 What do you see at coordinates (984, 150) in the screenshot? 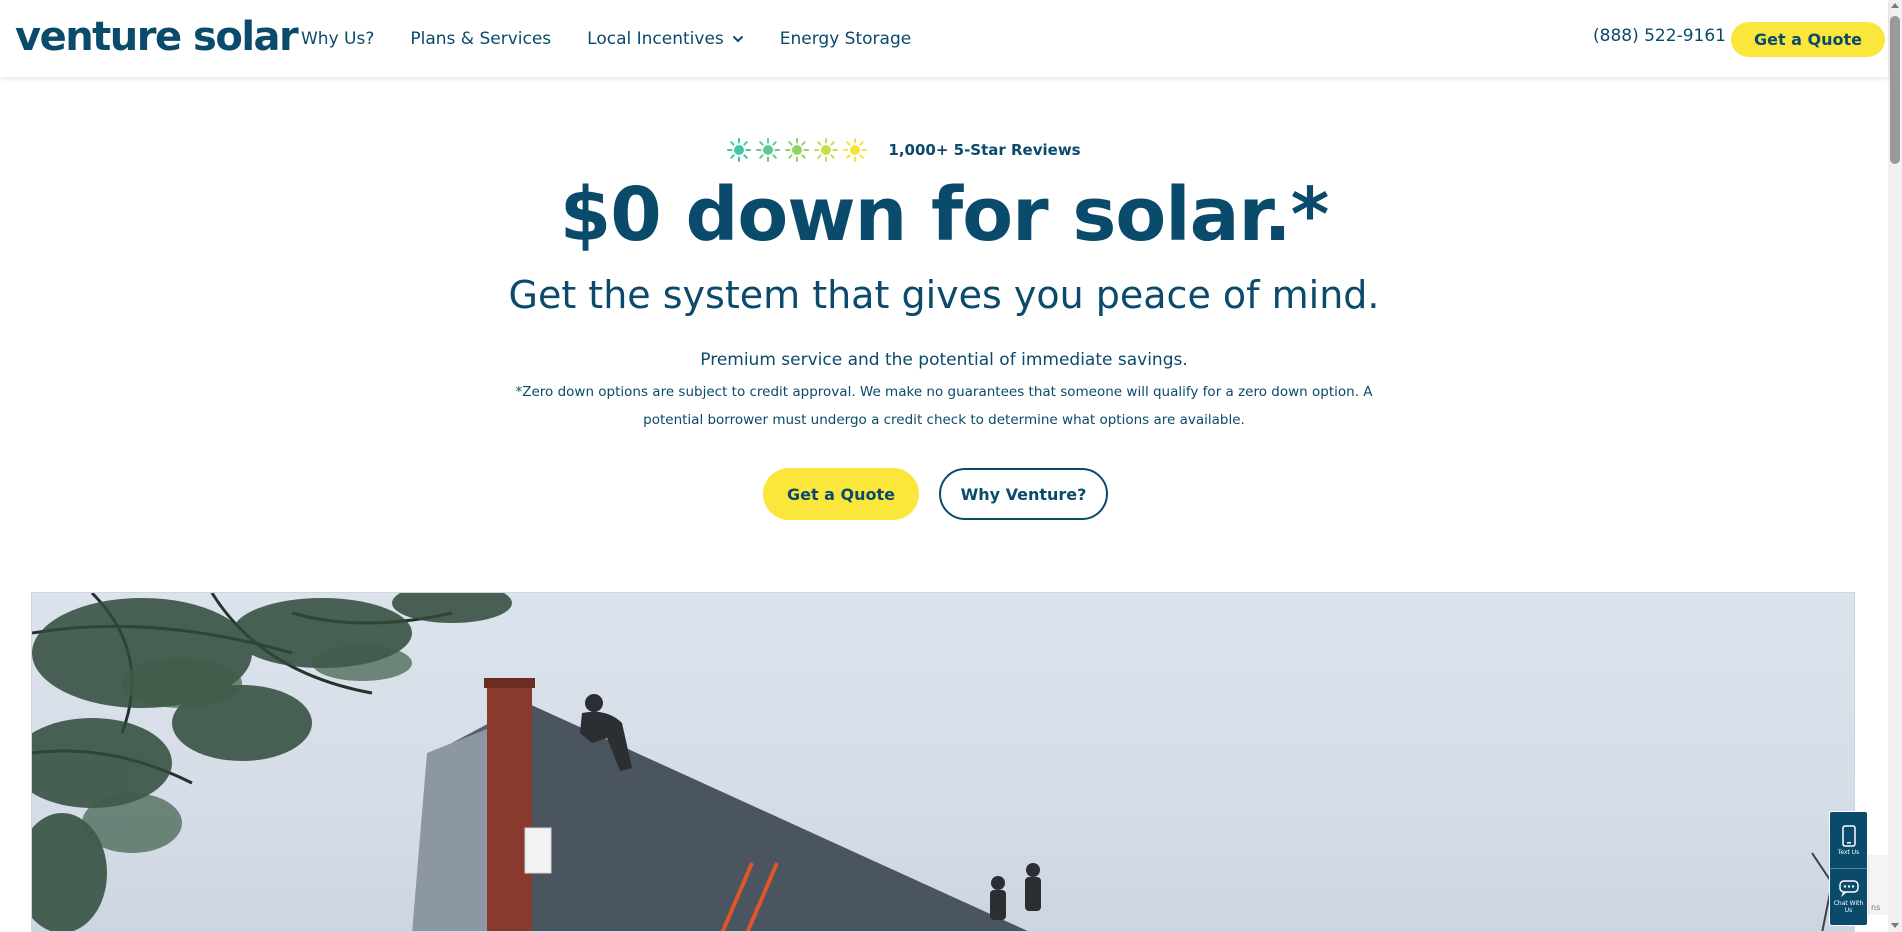
I see `reviews-count: 1,000+ 5-Star Reviews` at bounding box center [984, 150].